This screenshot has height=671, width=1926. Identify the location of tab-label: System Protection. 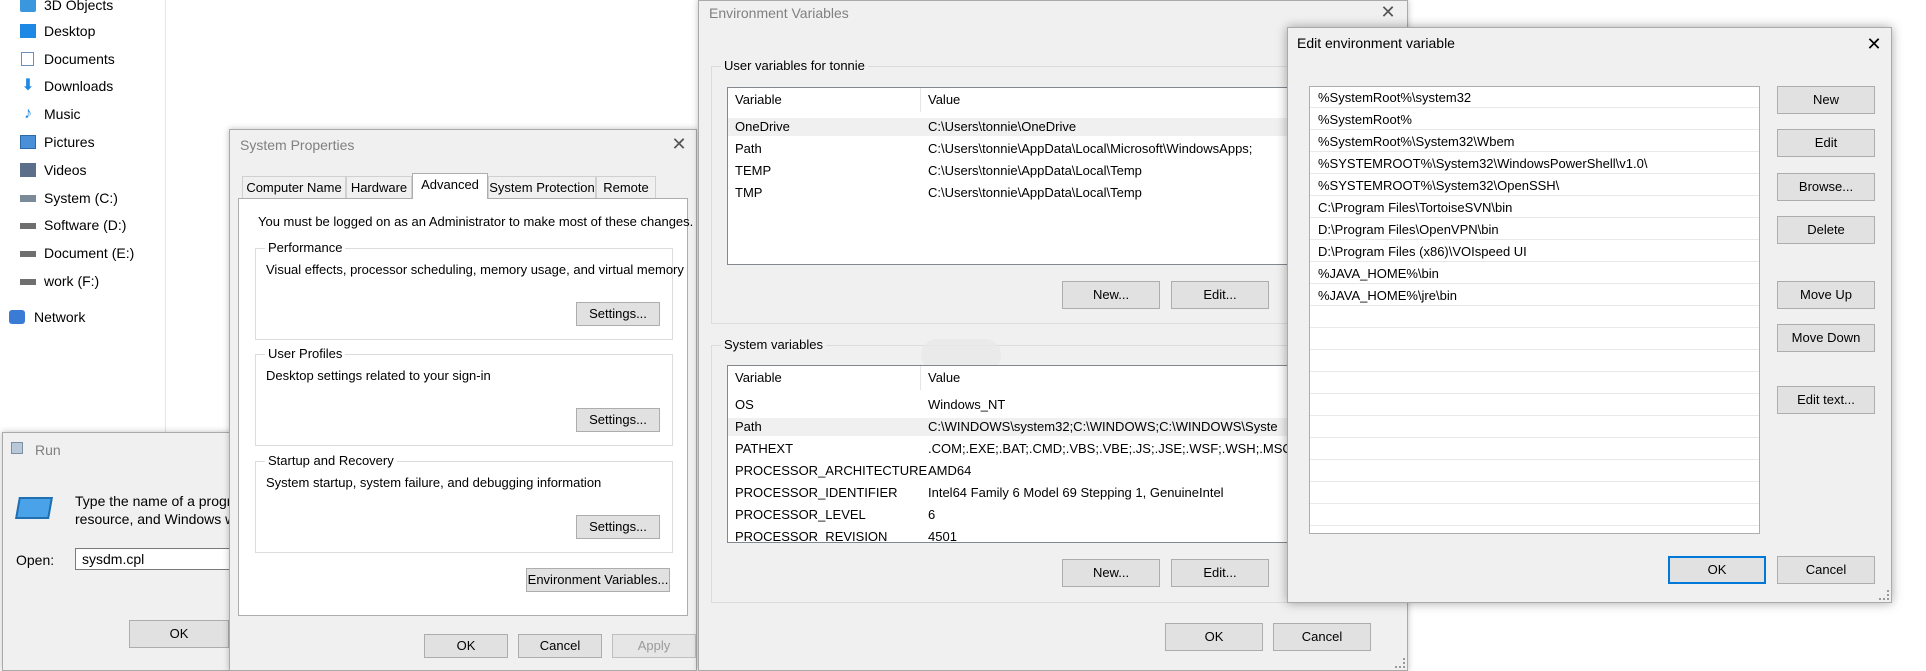
(542, 187).